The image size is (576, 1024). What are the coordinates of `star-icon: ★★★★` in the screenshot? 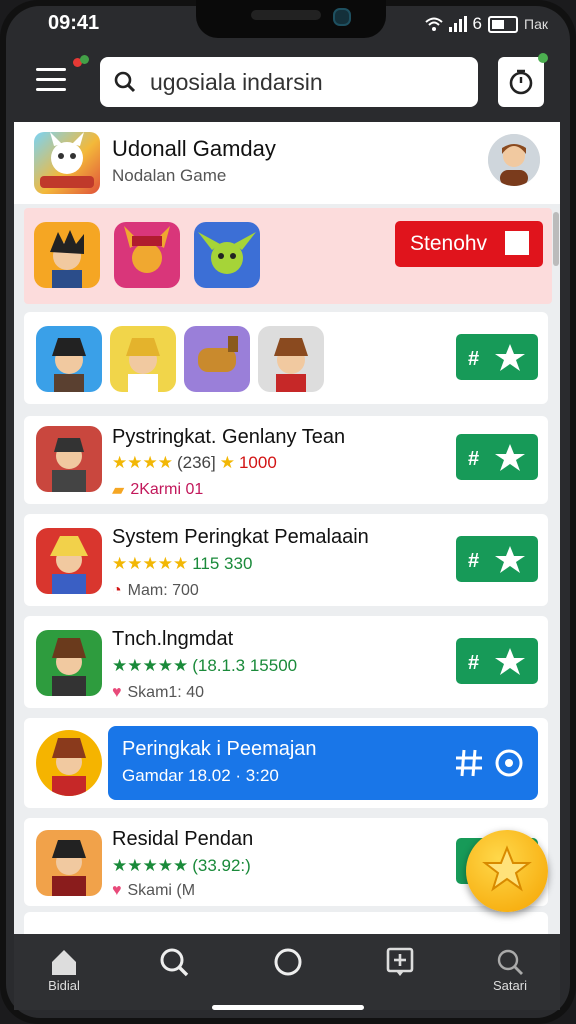 It's located at (142, 462).